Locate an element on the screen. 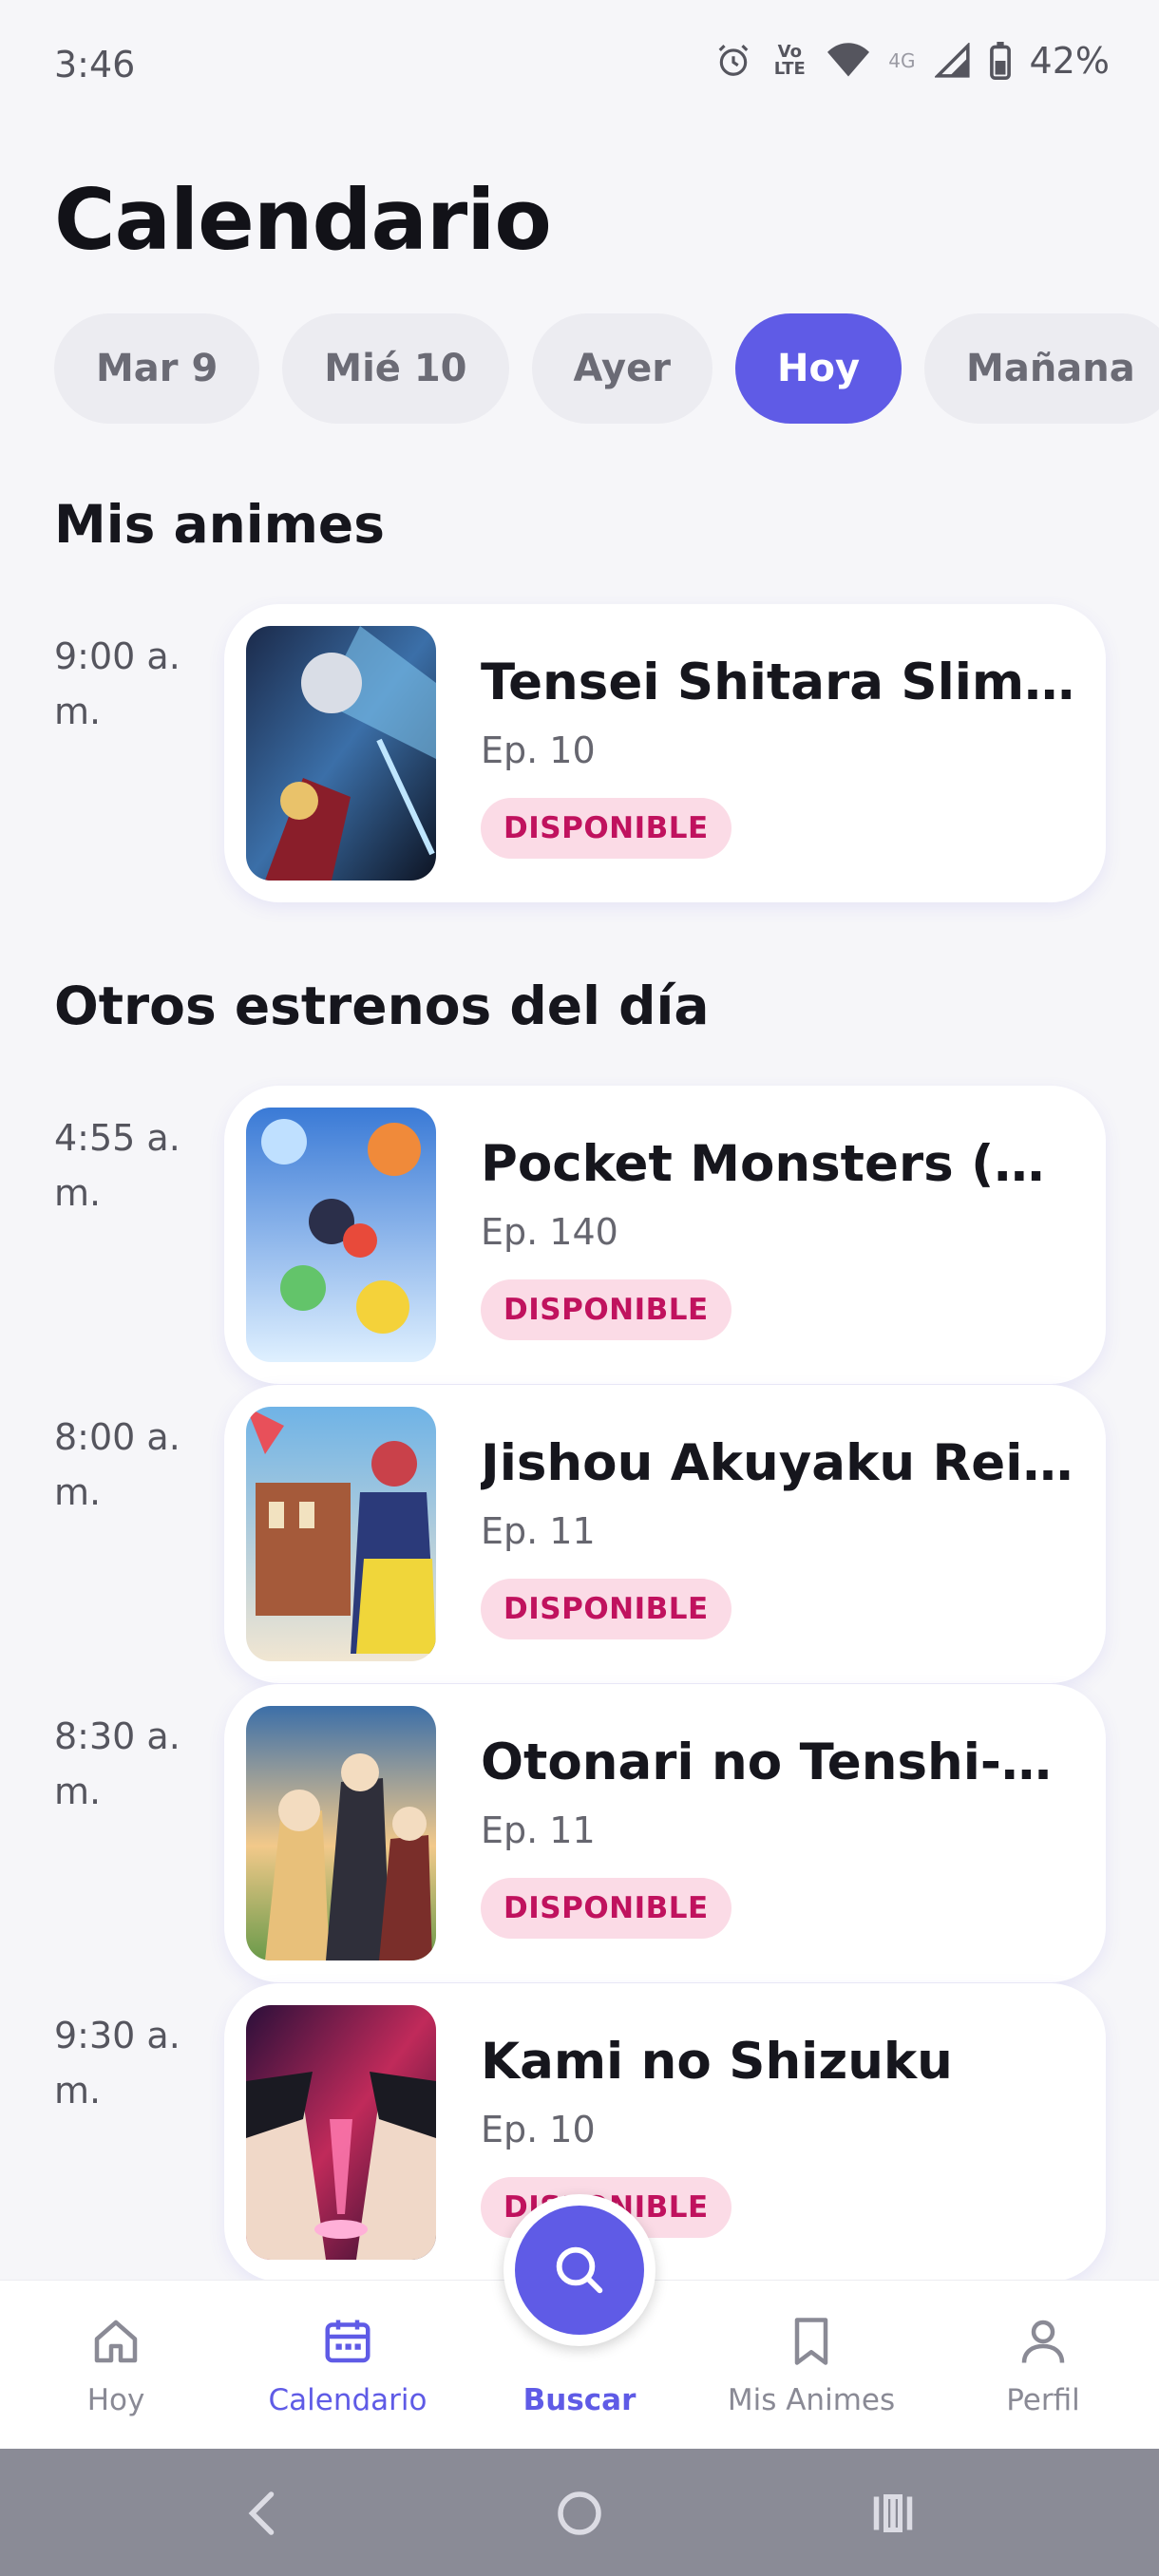  bookmark-icon is located at coordinates (811, 2341).